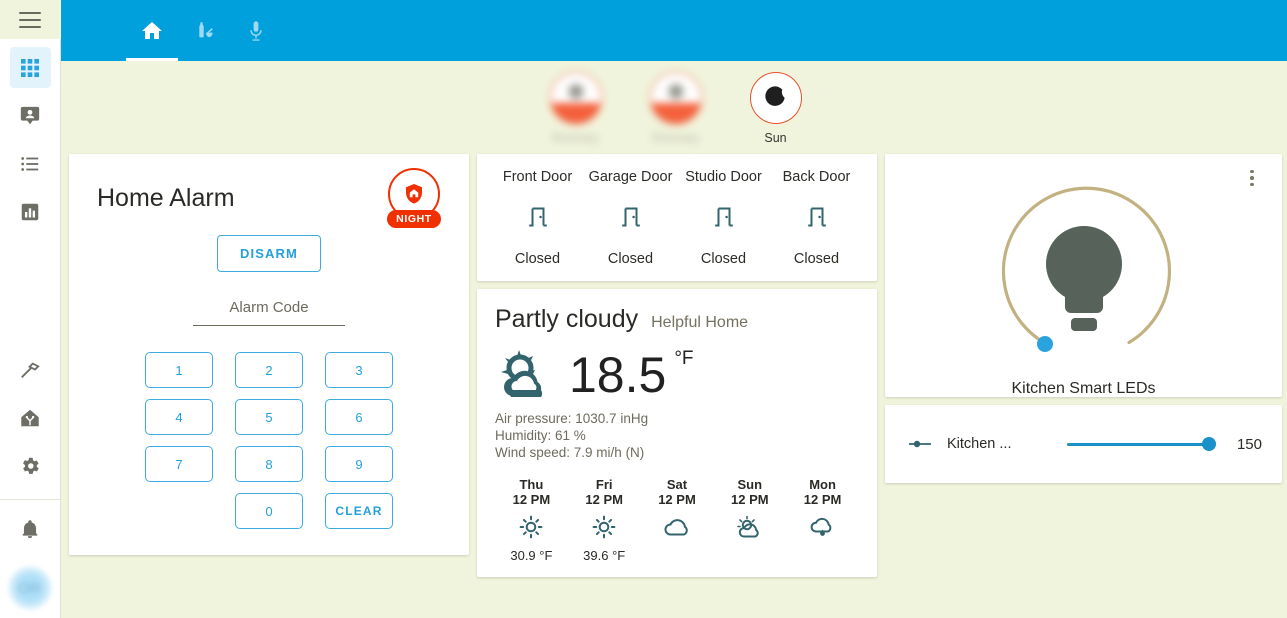 The height and width of the screenshot is (618, 1287). I want to click on sidebar-item-history, so click(30, 211).